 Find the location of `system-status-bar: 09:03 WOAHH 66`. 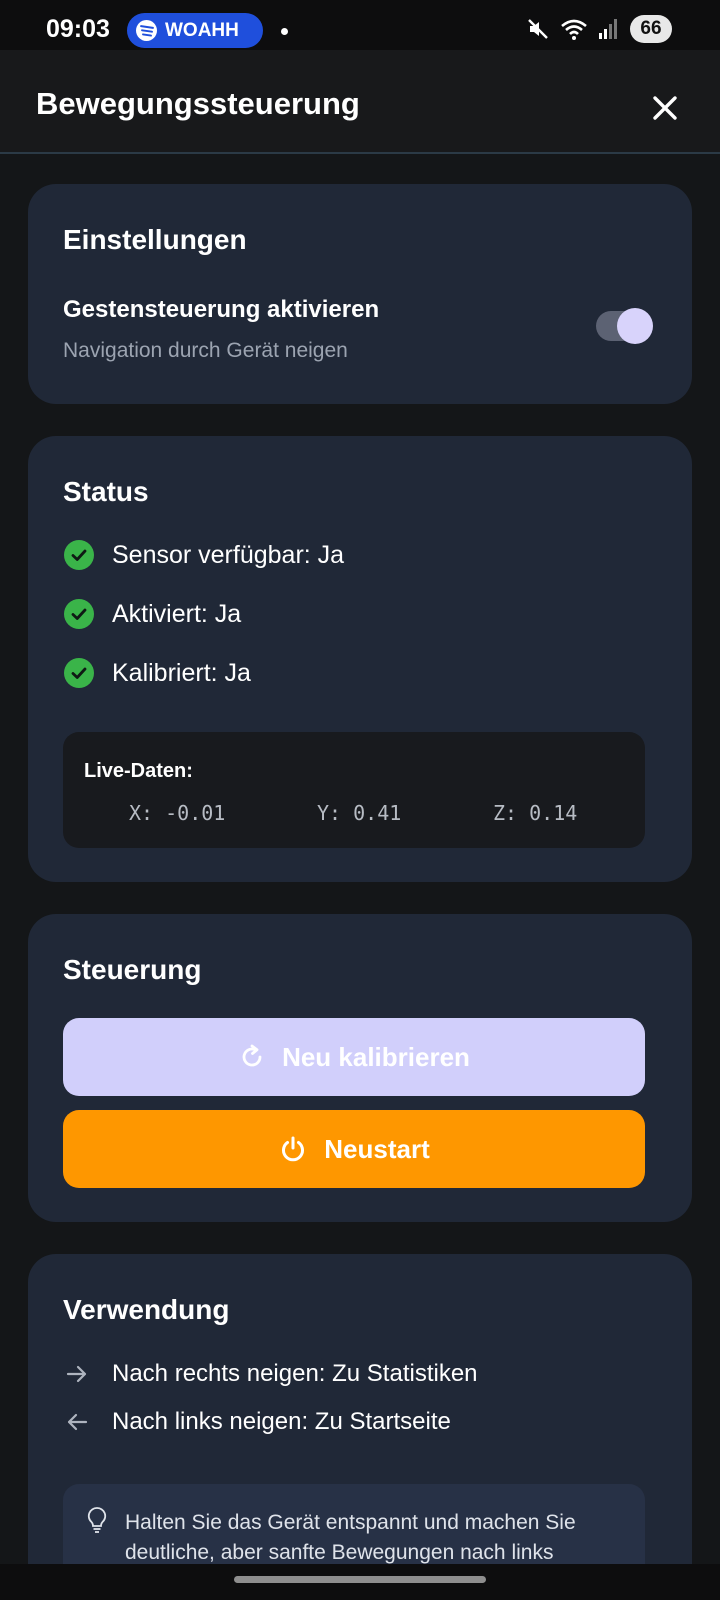

system-status-bar: 09:03 WOAHH 66 is located at coordinates (360, 25).